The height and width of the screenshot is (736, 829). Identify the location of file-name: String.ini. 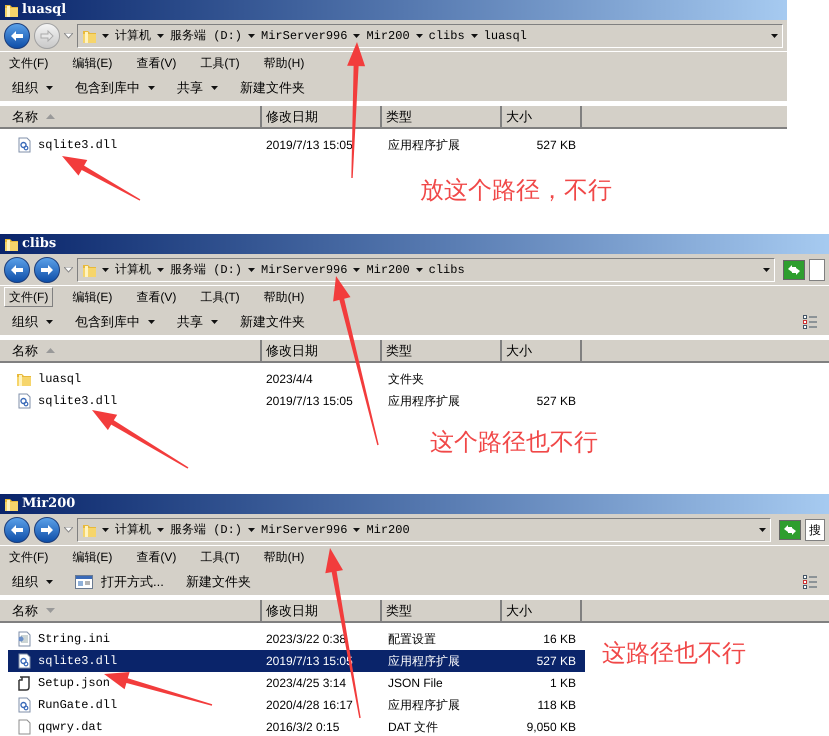
(74, 639).